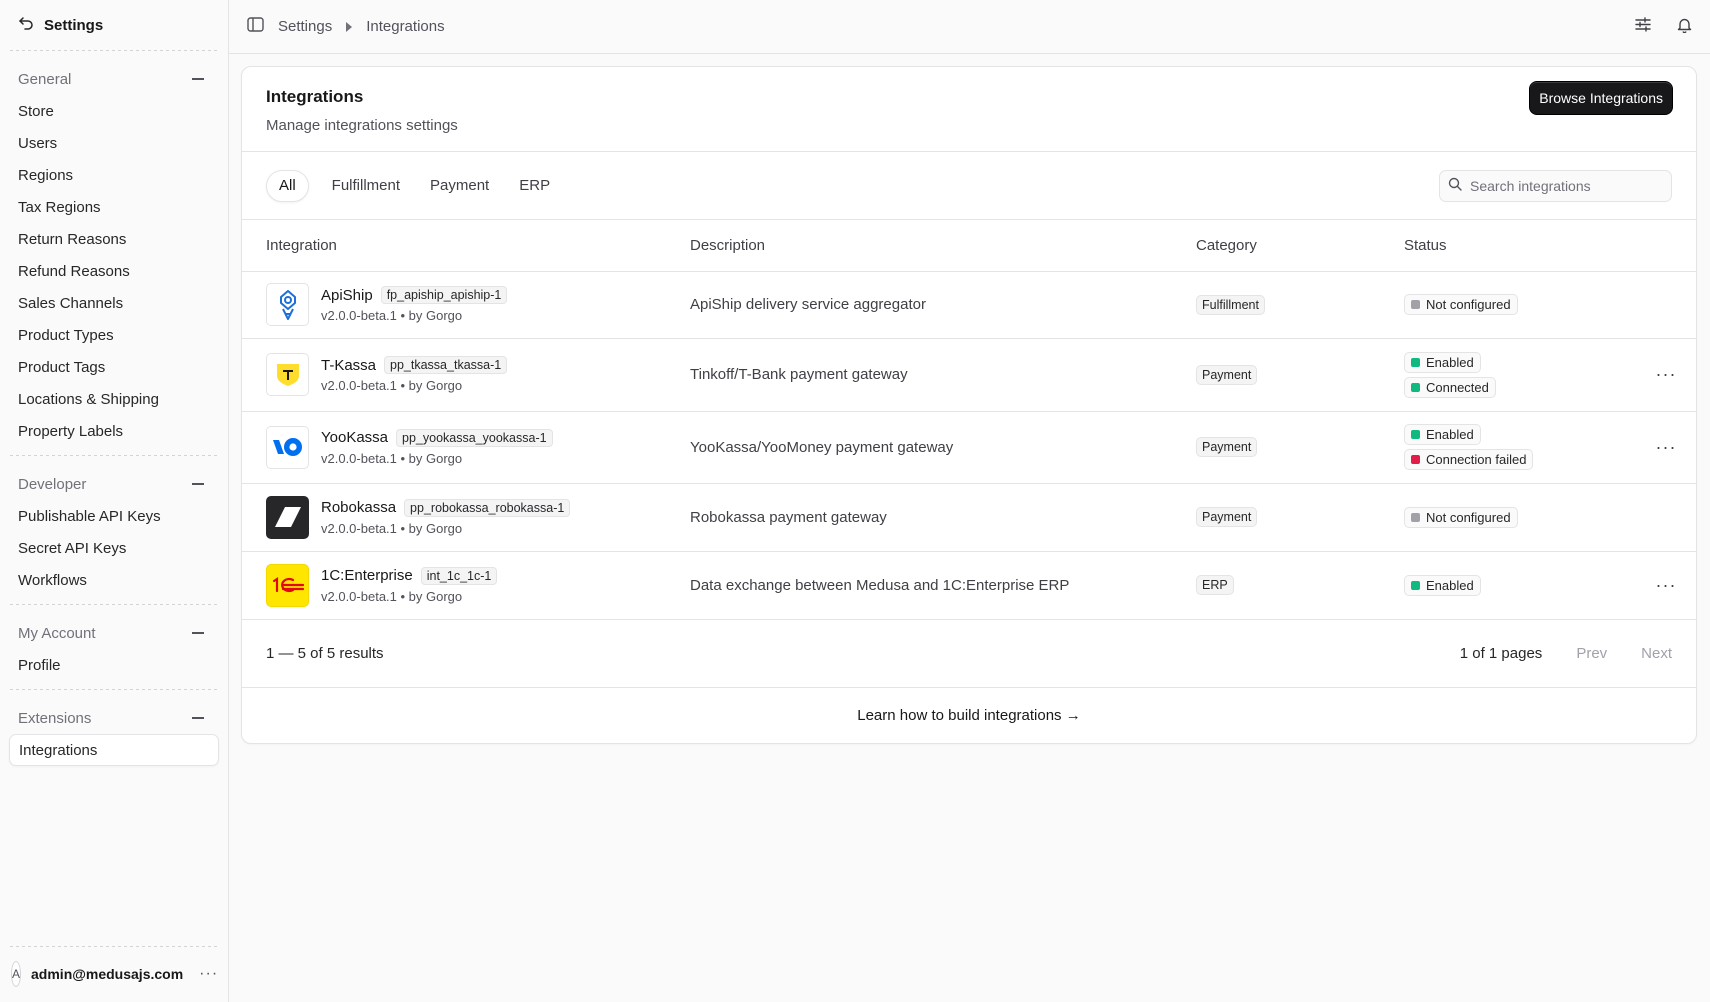  Describe the element at coordinates (45, 79) in the screenshot. I see `group-label: General` at that location.